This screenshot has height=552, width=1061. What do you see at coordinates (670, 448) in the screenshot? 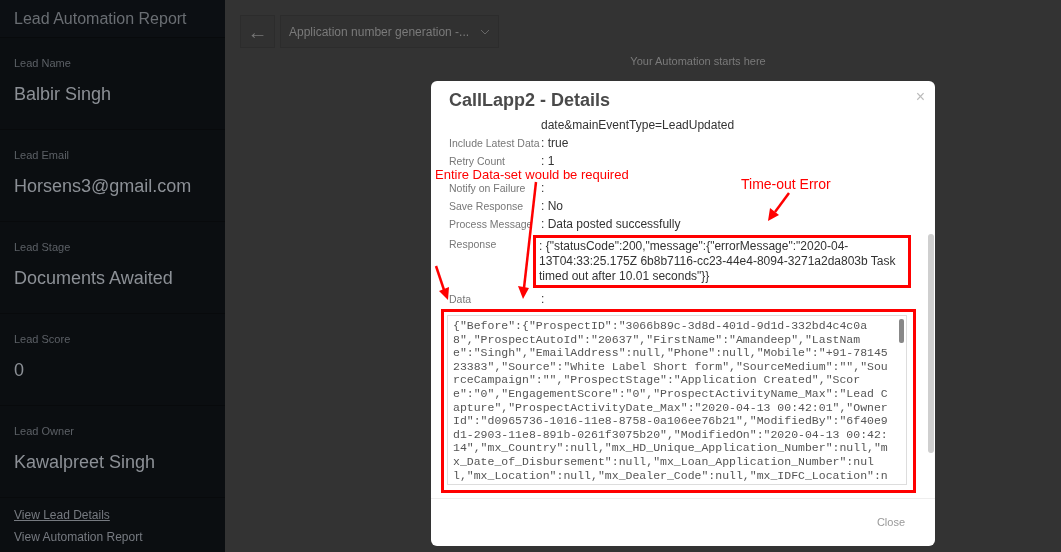
I see `data-line: 14","mx_Country":null,"mx_HD_Unique_Application_Number":null,"m` at bounding box center [670, 448].